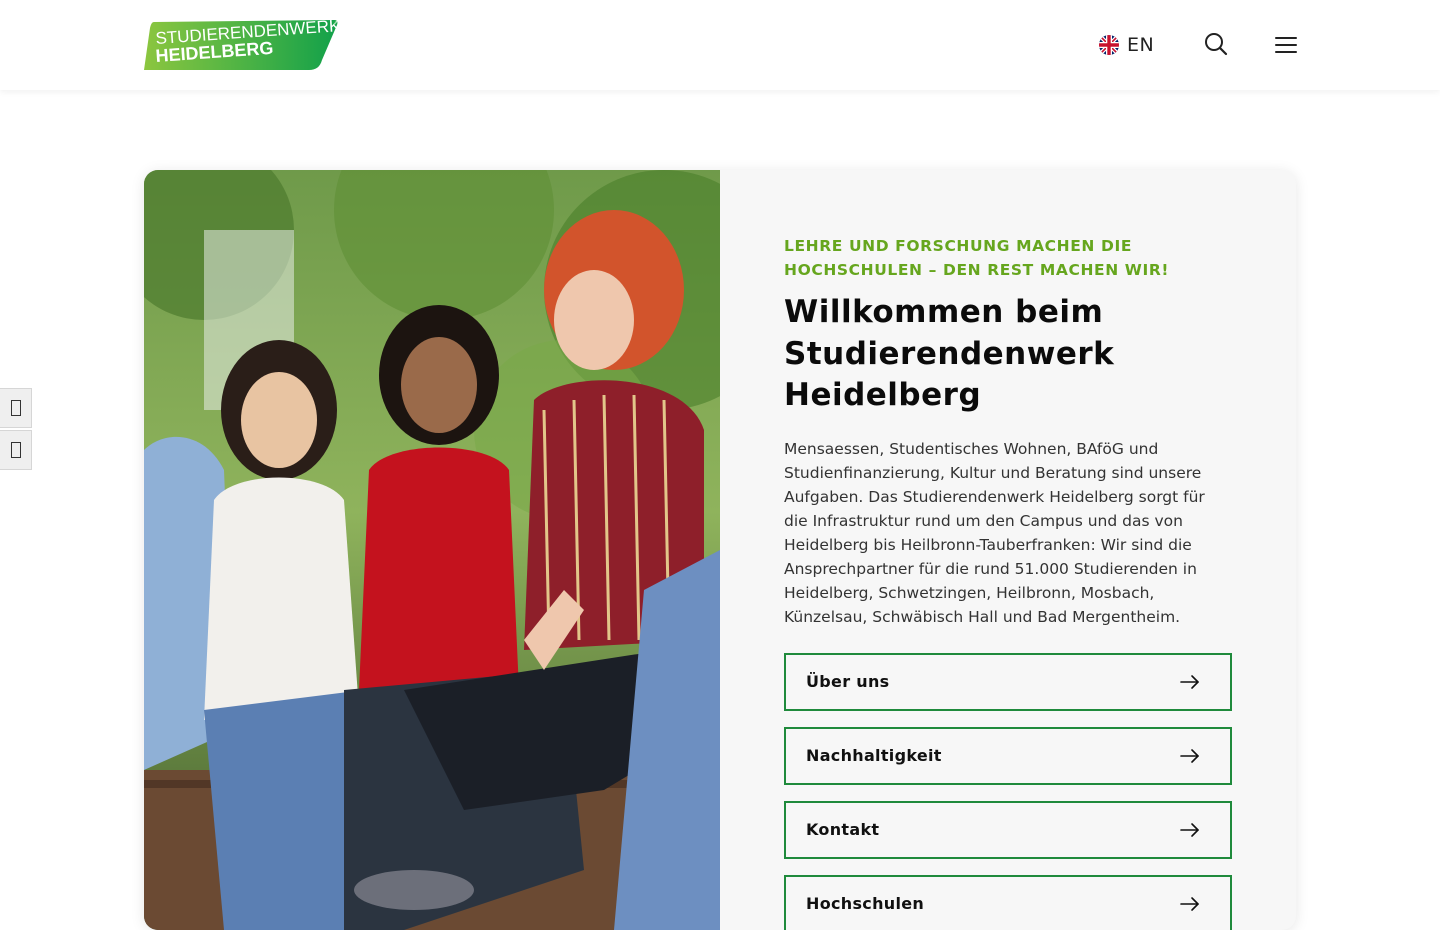 The height and width of the screenshot is (930, 1440). What do you see at coordinates (1008, 682) in the screenshot?
I see `link-ueber-uns: Über uns` at bounding box center [1008, 682].